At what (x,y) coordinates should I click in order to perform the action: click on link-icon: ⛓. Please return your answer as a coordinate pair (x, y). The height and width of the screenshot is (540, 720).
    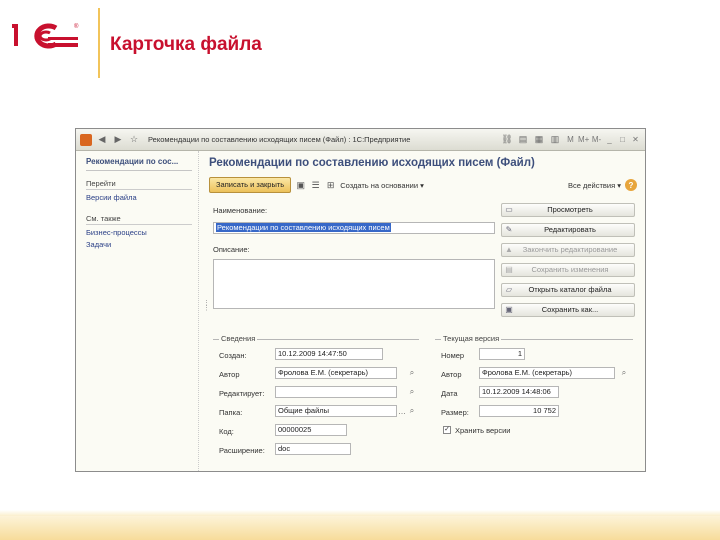
    Looking at the image, I should click on (507, 140).